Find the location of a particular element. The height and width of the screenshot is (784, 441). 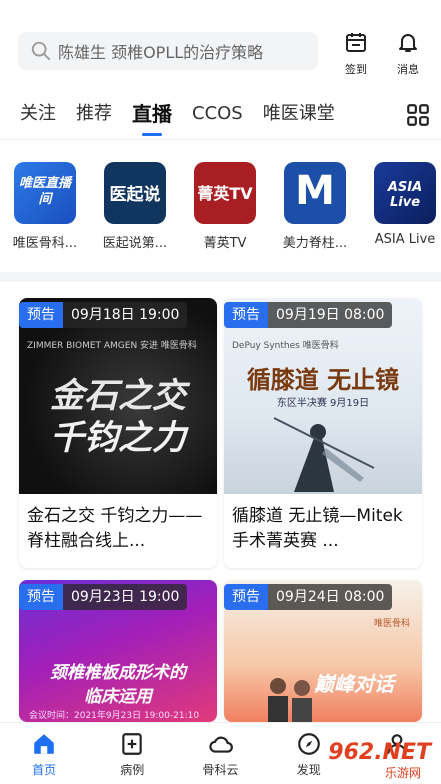

swordsman-illustration is located at coordinates (324, 454).